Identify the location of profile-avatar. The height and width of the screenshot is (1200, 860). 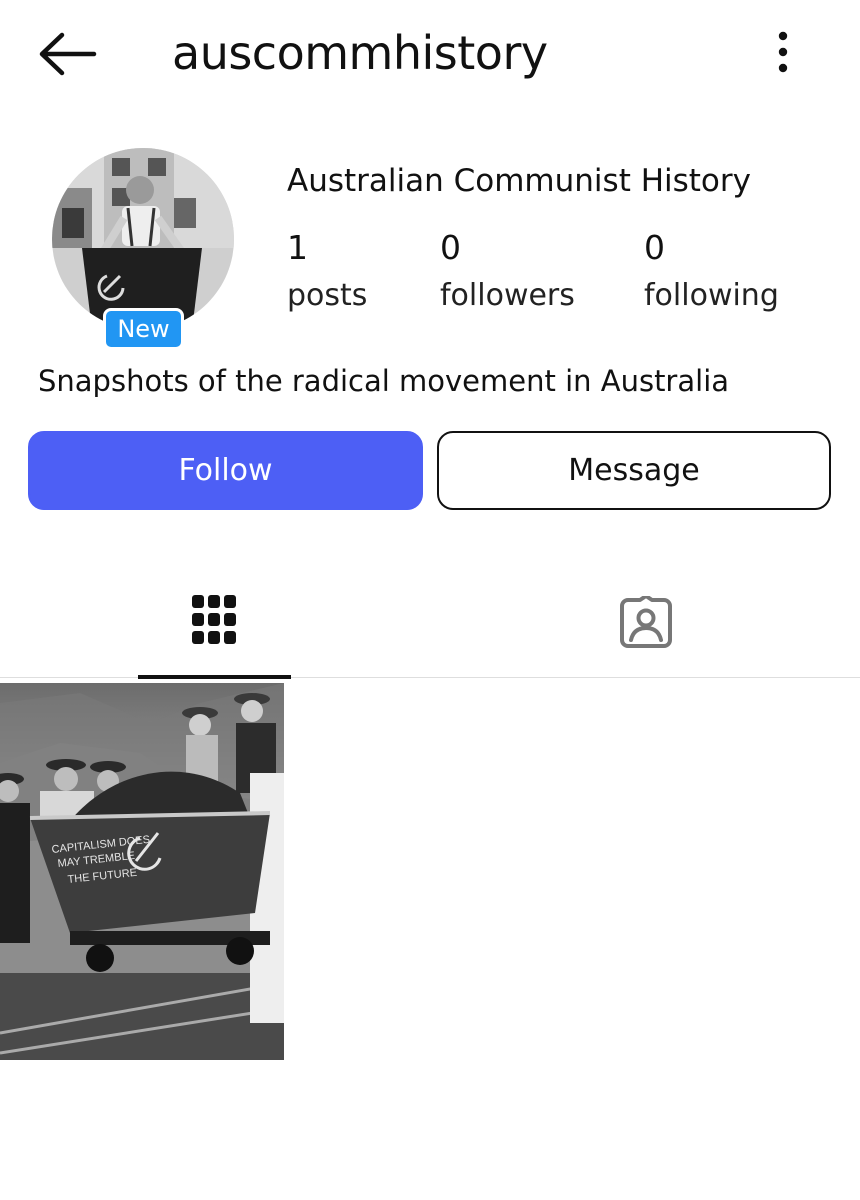
(143, 239).